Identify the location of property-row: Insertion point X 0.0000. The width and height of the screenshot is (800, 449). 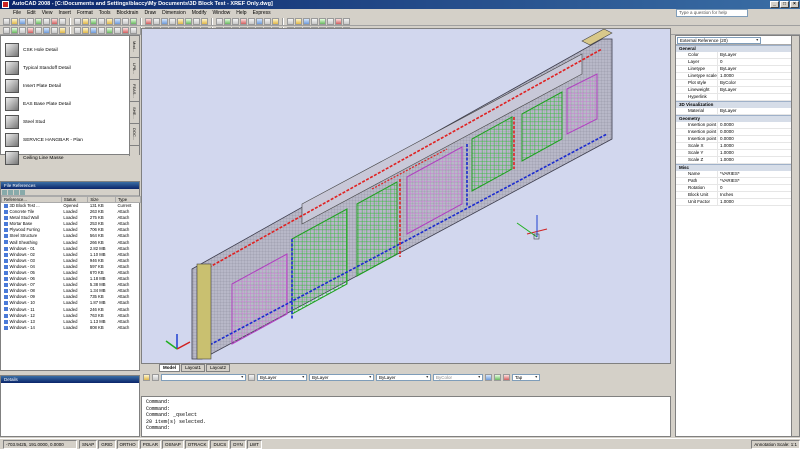
(737, 125).